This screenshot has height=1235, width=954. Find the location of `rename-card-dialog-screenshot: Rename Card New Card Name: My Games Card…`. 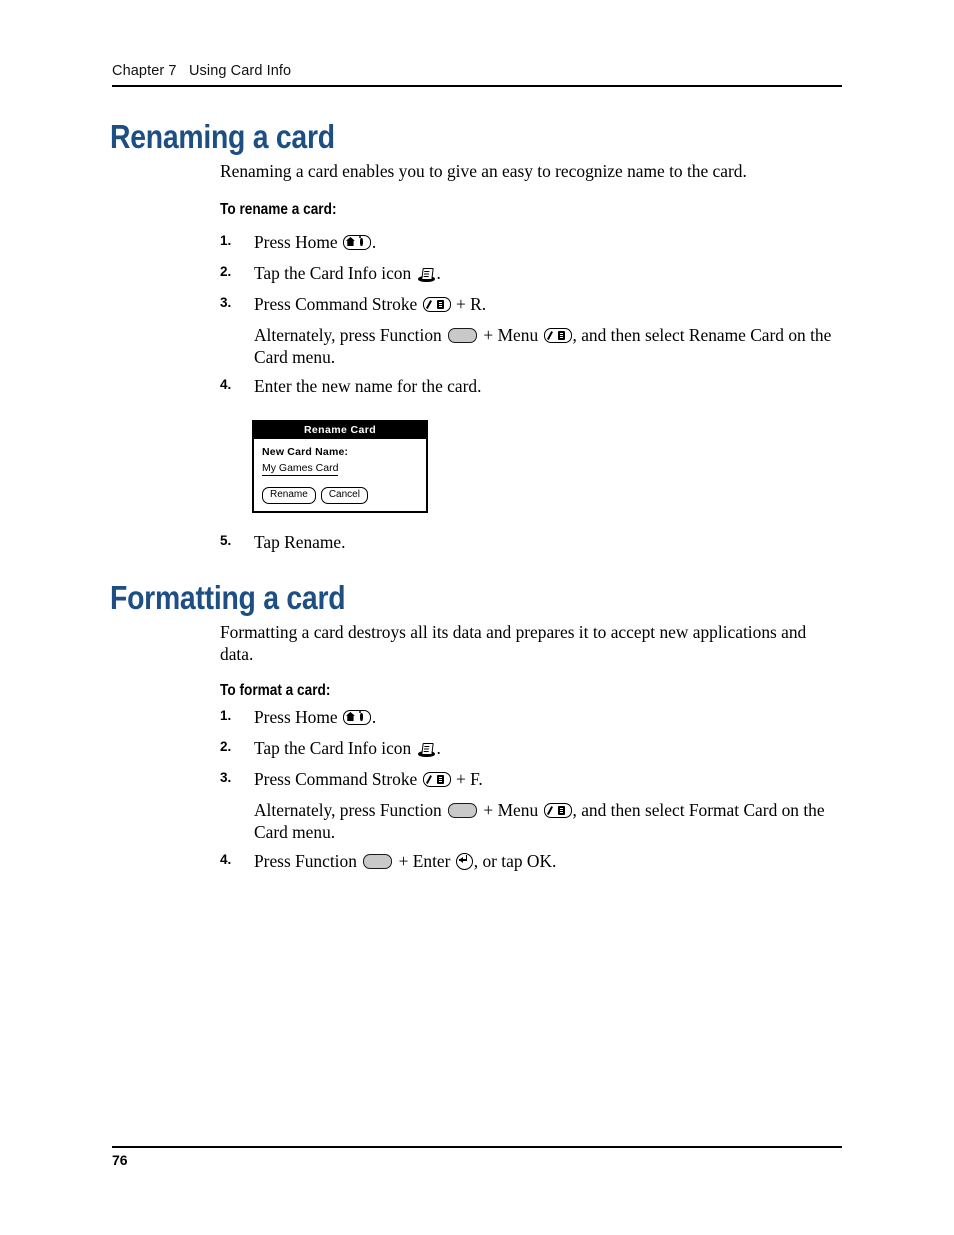

rename-card-dialog-screenshot: Rename Card New Card Name: My Games Card… is located at coordinates (340, 466).